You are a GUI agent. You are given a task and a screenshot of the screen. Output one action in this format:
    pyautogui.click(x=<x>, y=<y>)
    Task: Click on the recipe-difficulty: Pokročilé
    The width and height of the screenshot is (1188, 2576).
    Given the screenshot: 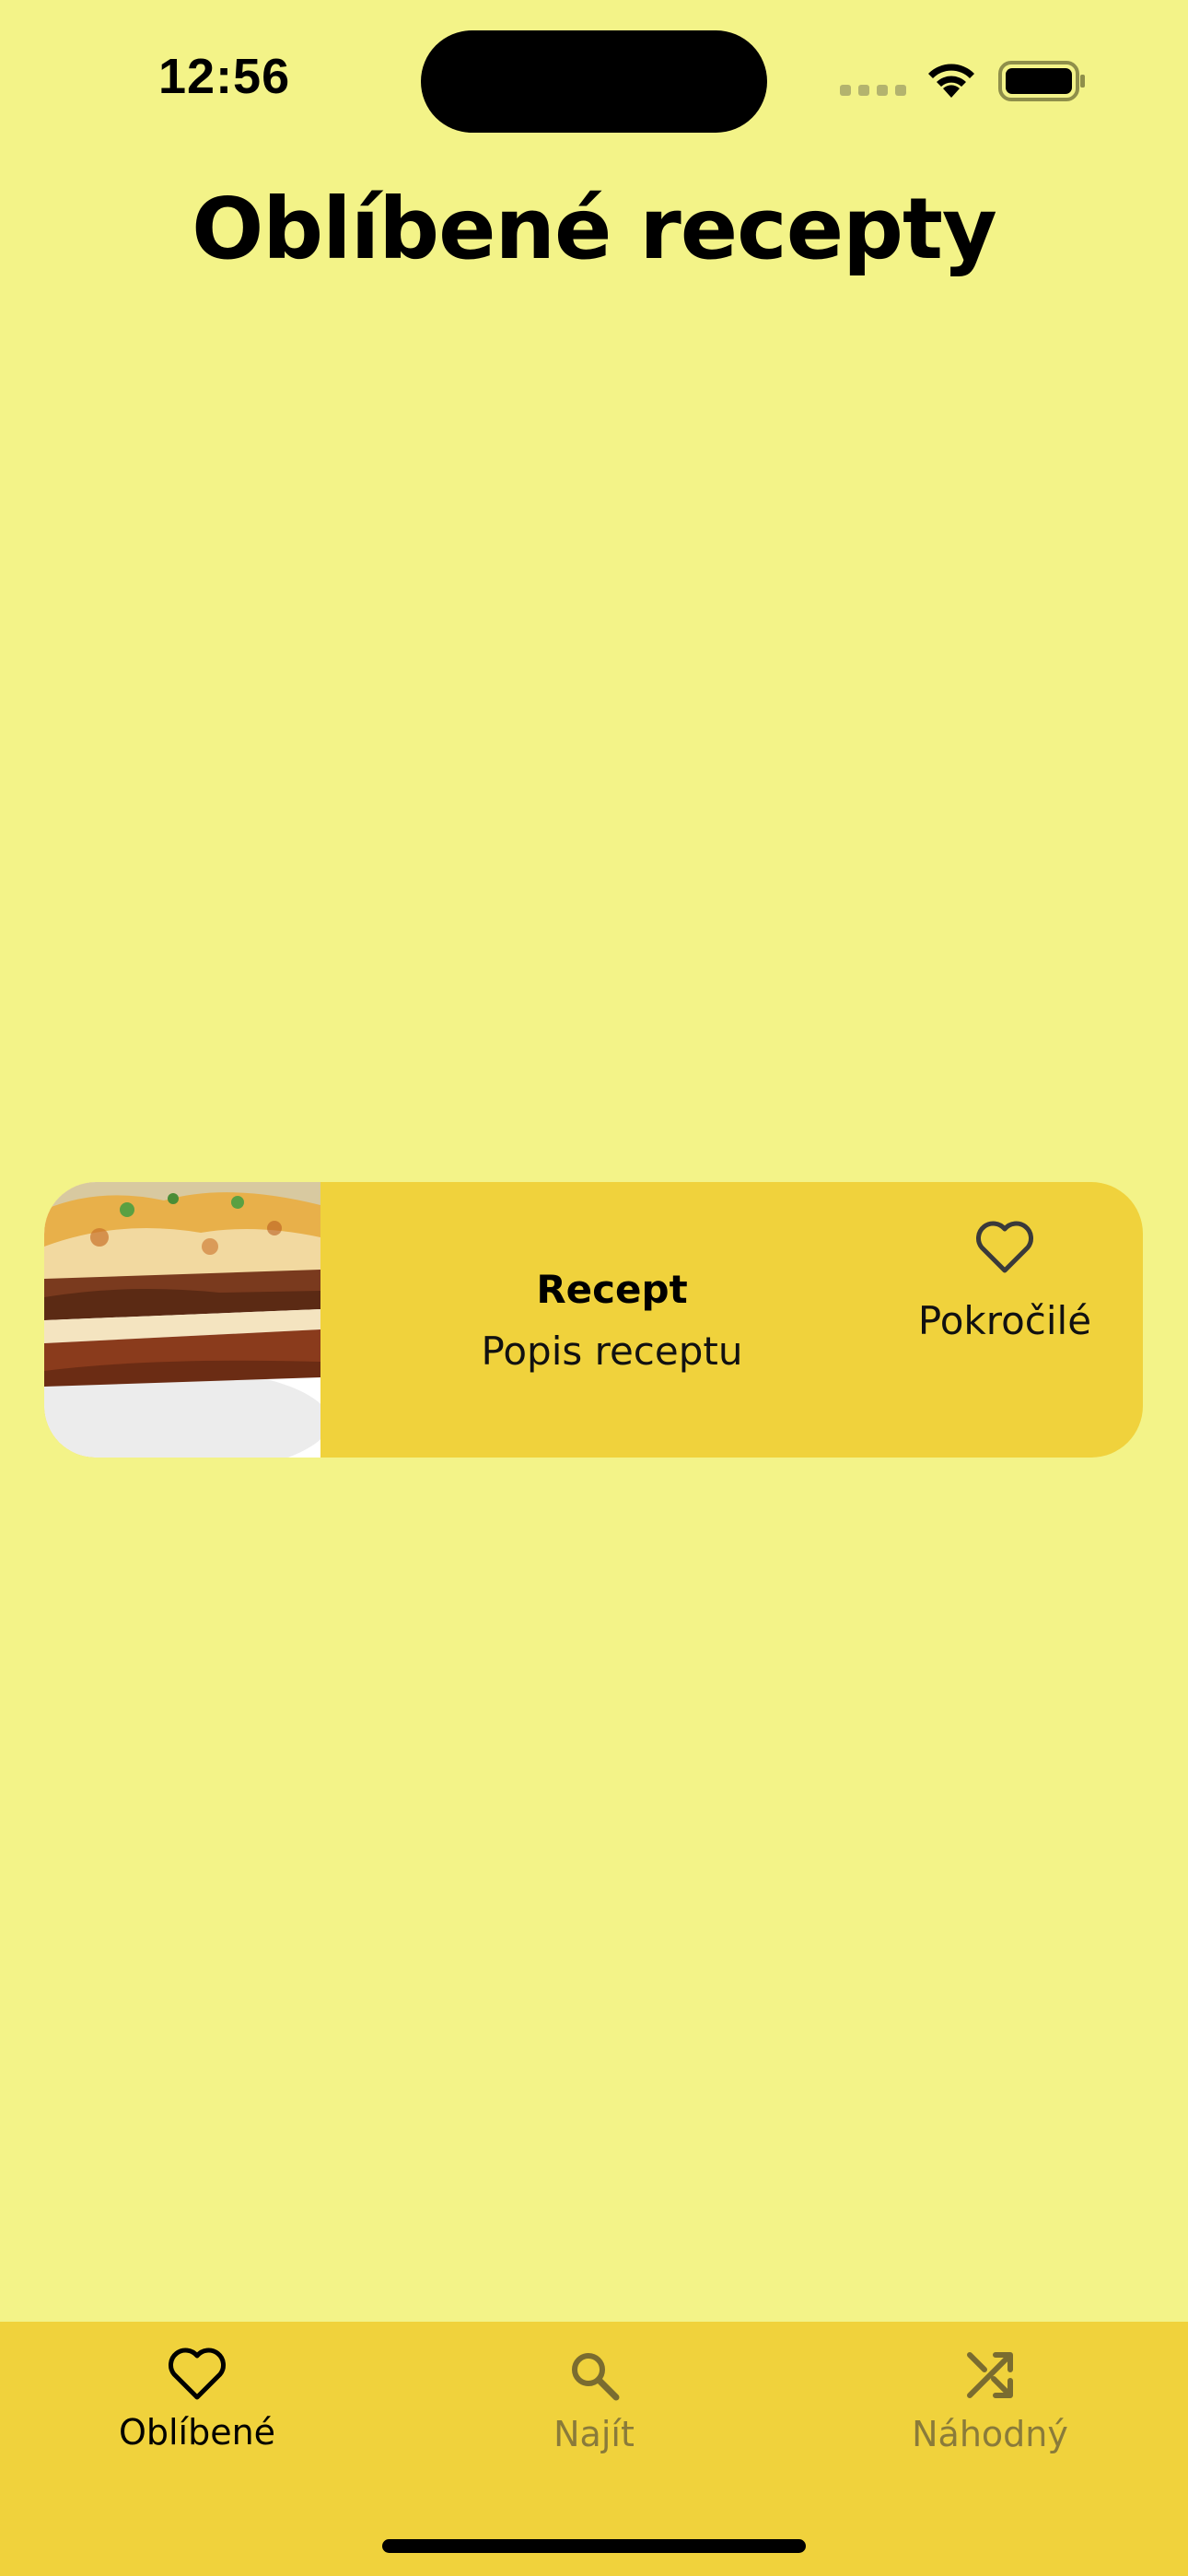 What is the action you would take?
    pyautogui.click(x=1004, y=1320)
    